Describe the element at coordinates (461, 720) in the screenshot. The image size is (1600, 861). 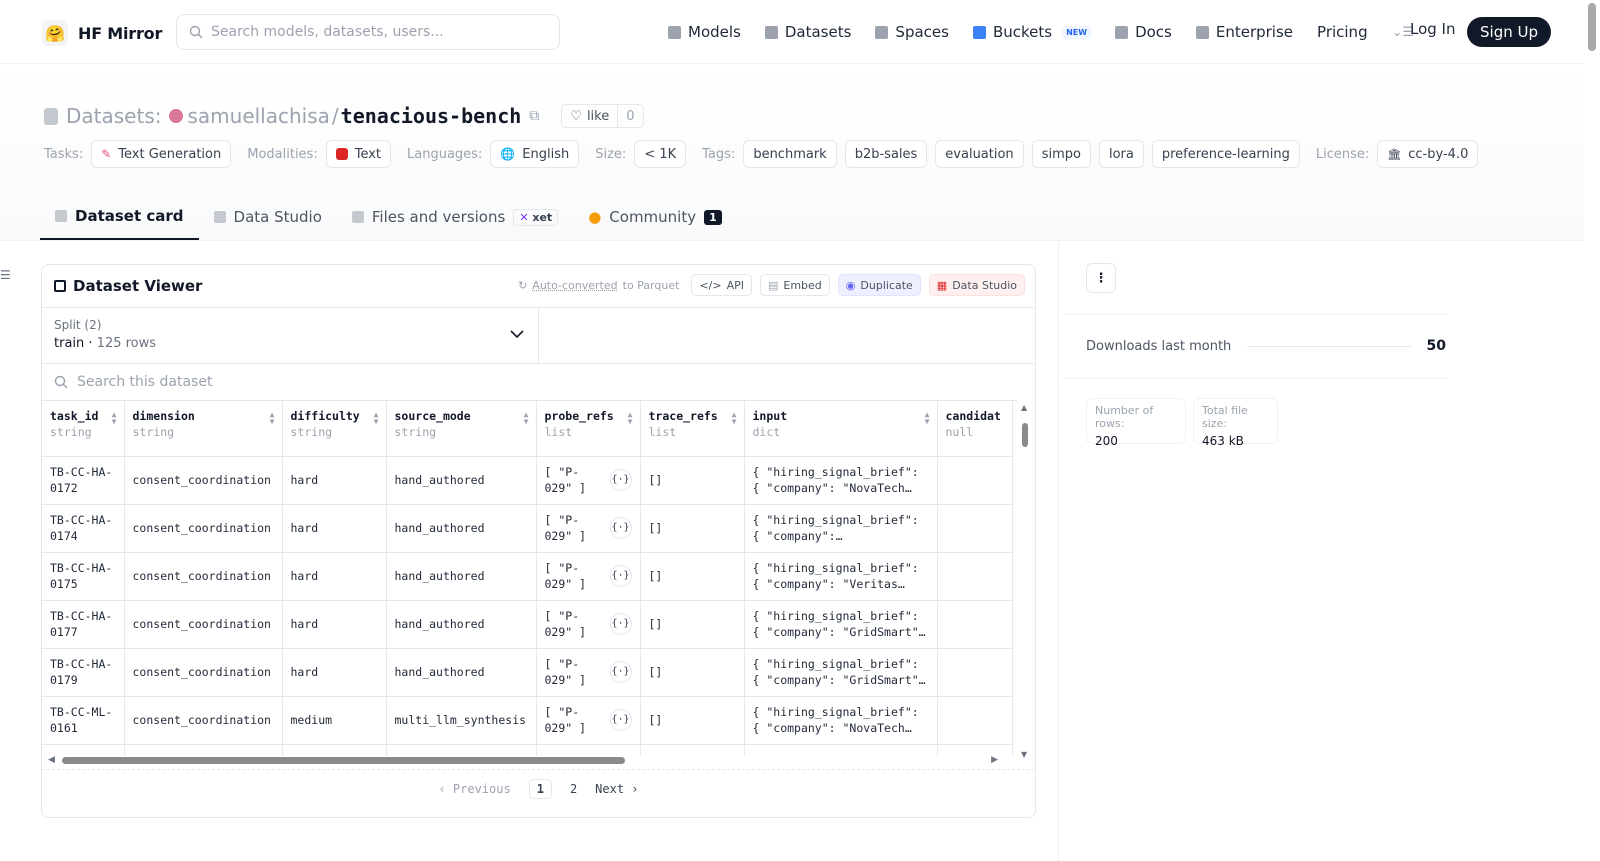
I see `cell-source-mode: multi_llm_synthesis` at that location.